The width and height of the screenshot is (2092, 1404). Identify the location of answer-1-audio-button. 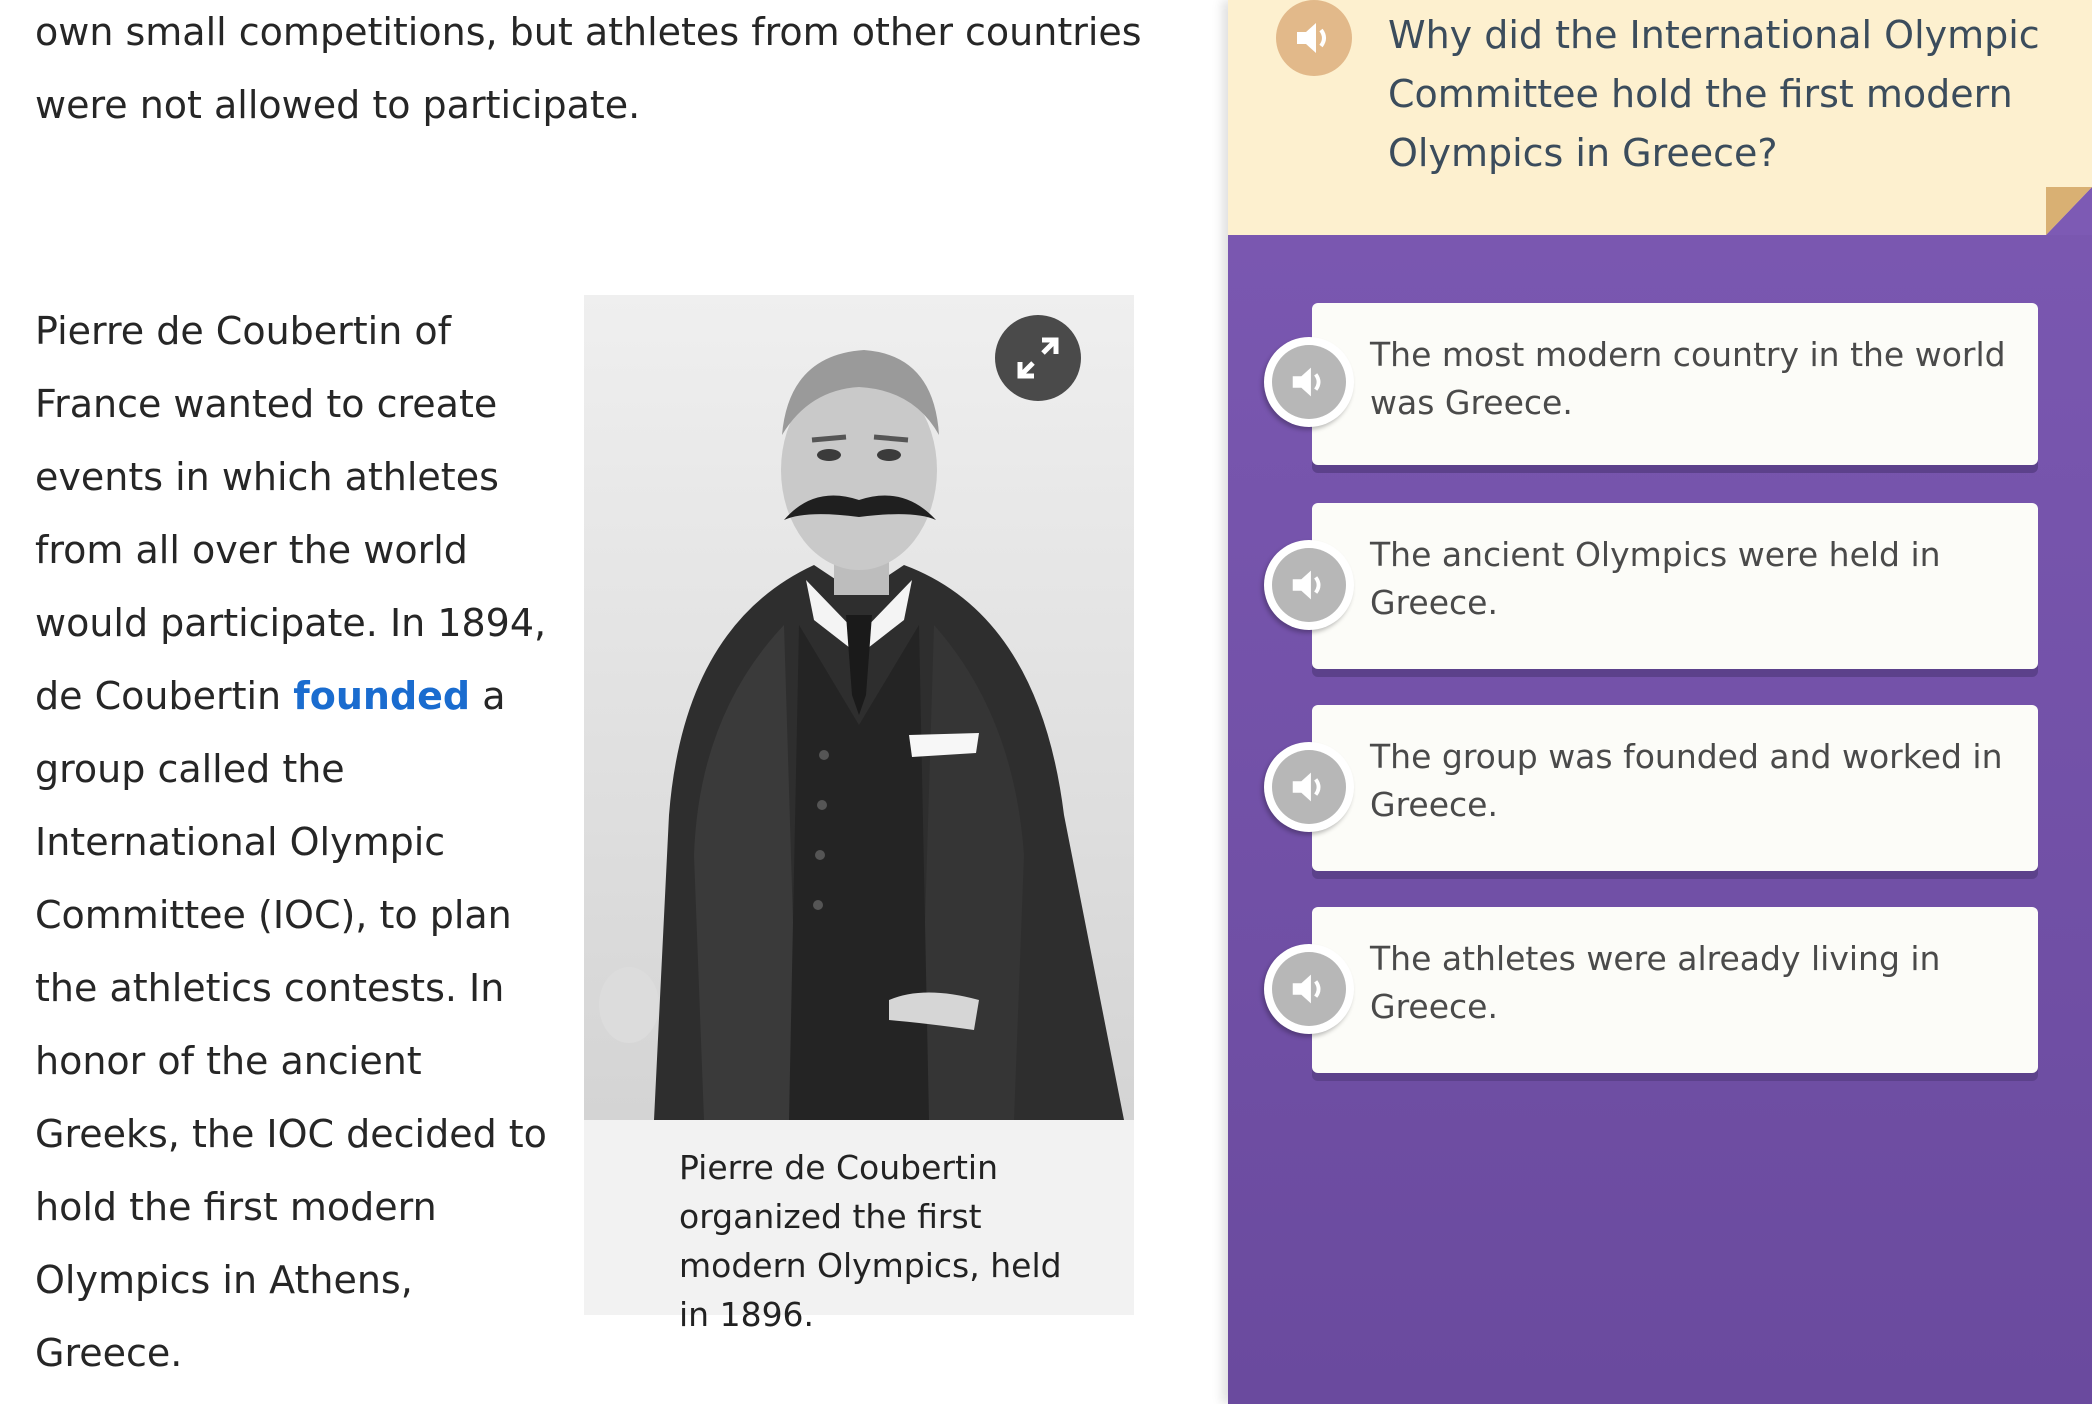
(1309, 382).